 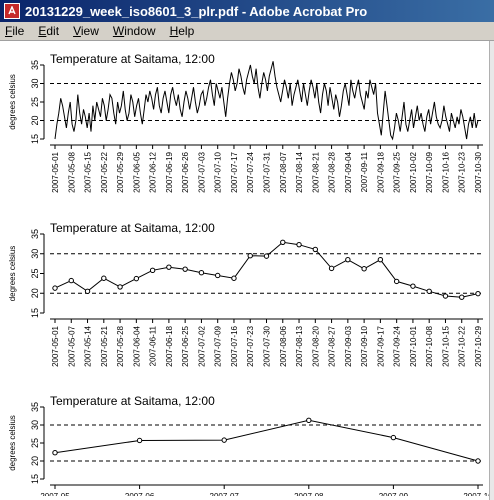 I want to click on x-tick-label: 2007-06-11, so click(x=153, y=345).